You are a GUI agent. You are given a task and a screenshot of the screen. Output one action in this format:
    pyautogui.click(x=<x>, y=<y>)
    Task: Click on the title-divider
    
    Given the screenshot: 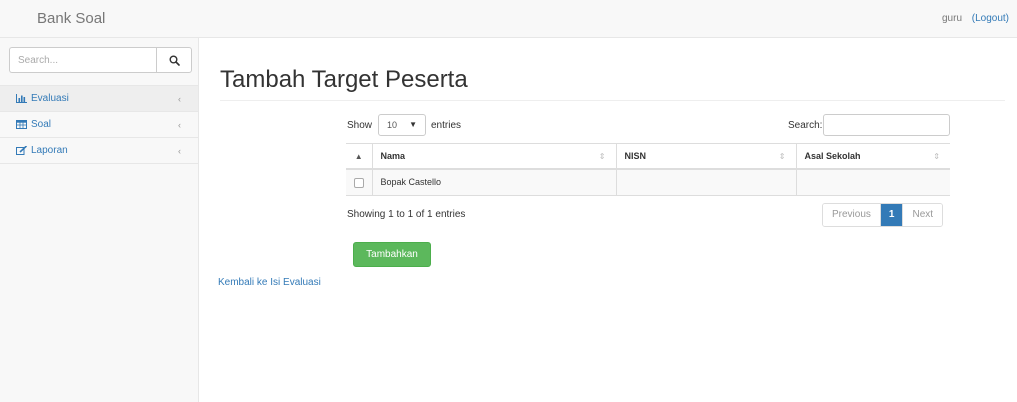 What is the action you would take?
    pyautogui.click(x=612, y=100)
    